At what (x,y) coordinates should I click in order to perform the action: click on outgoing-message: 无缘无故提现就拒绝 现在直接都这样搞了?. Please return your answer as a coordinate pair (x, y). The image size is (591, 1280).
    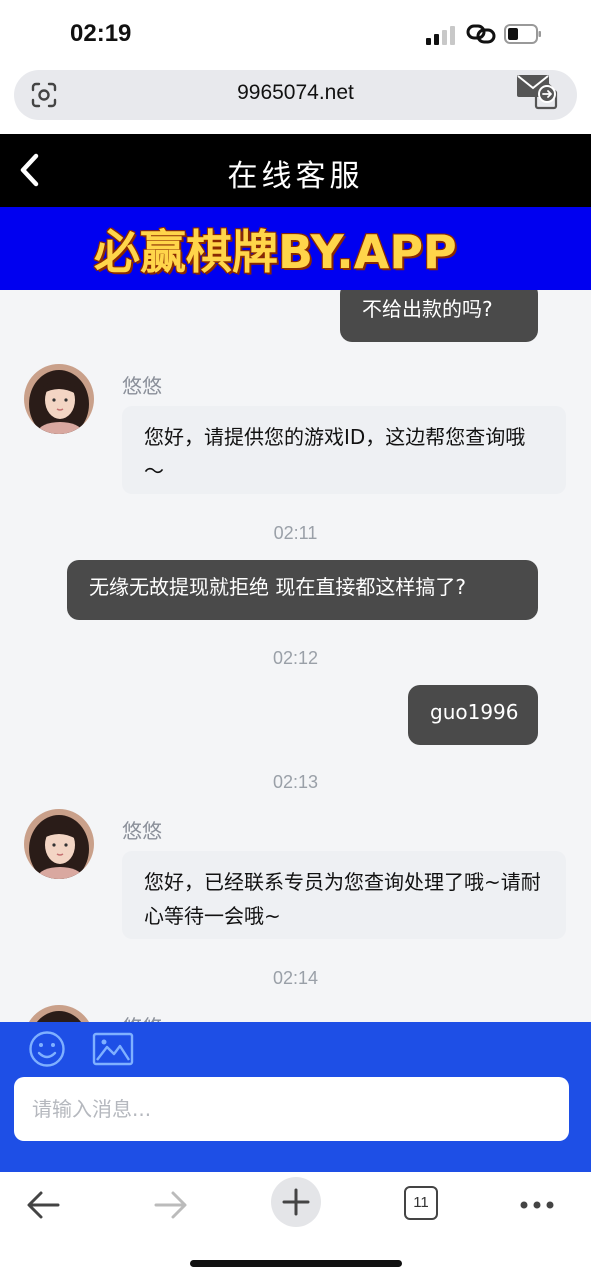
    Looking at the image, I should click on (302, 590).